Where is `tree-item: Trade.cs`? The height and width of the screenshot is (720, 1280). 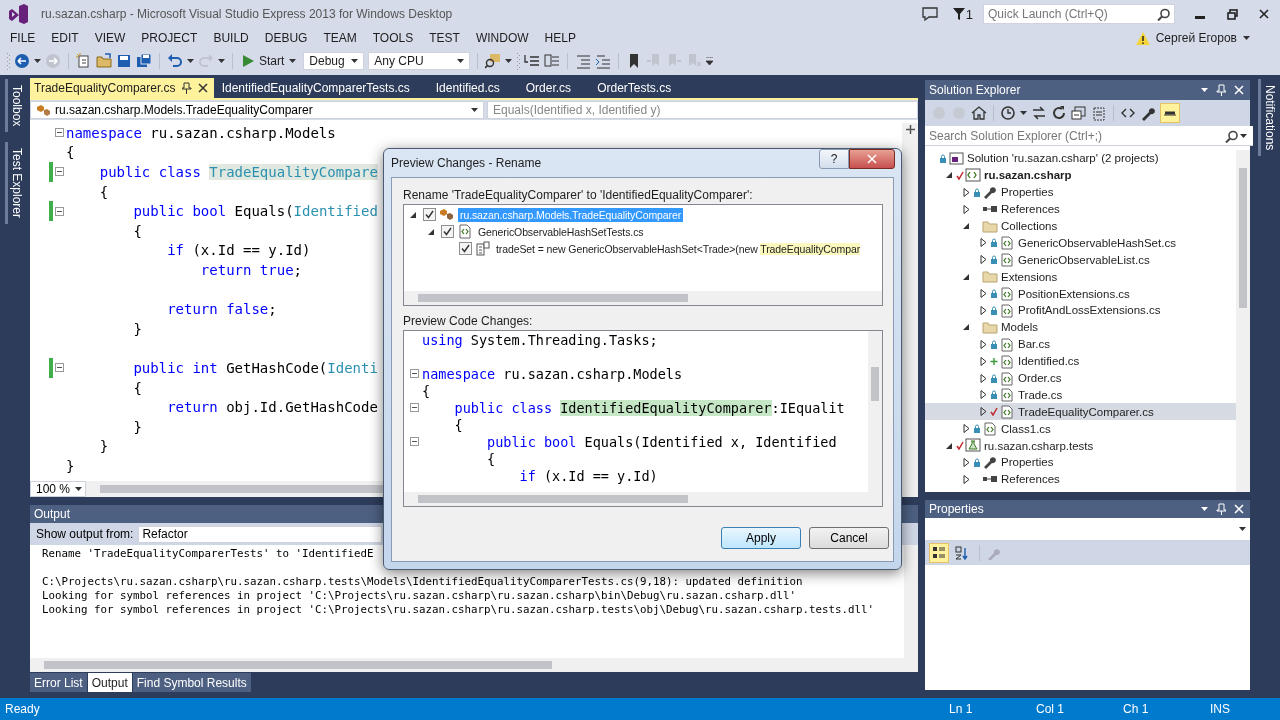 tree-item: Trade.cs is located at coordinates (1080, 395).